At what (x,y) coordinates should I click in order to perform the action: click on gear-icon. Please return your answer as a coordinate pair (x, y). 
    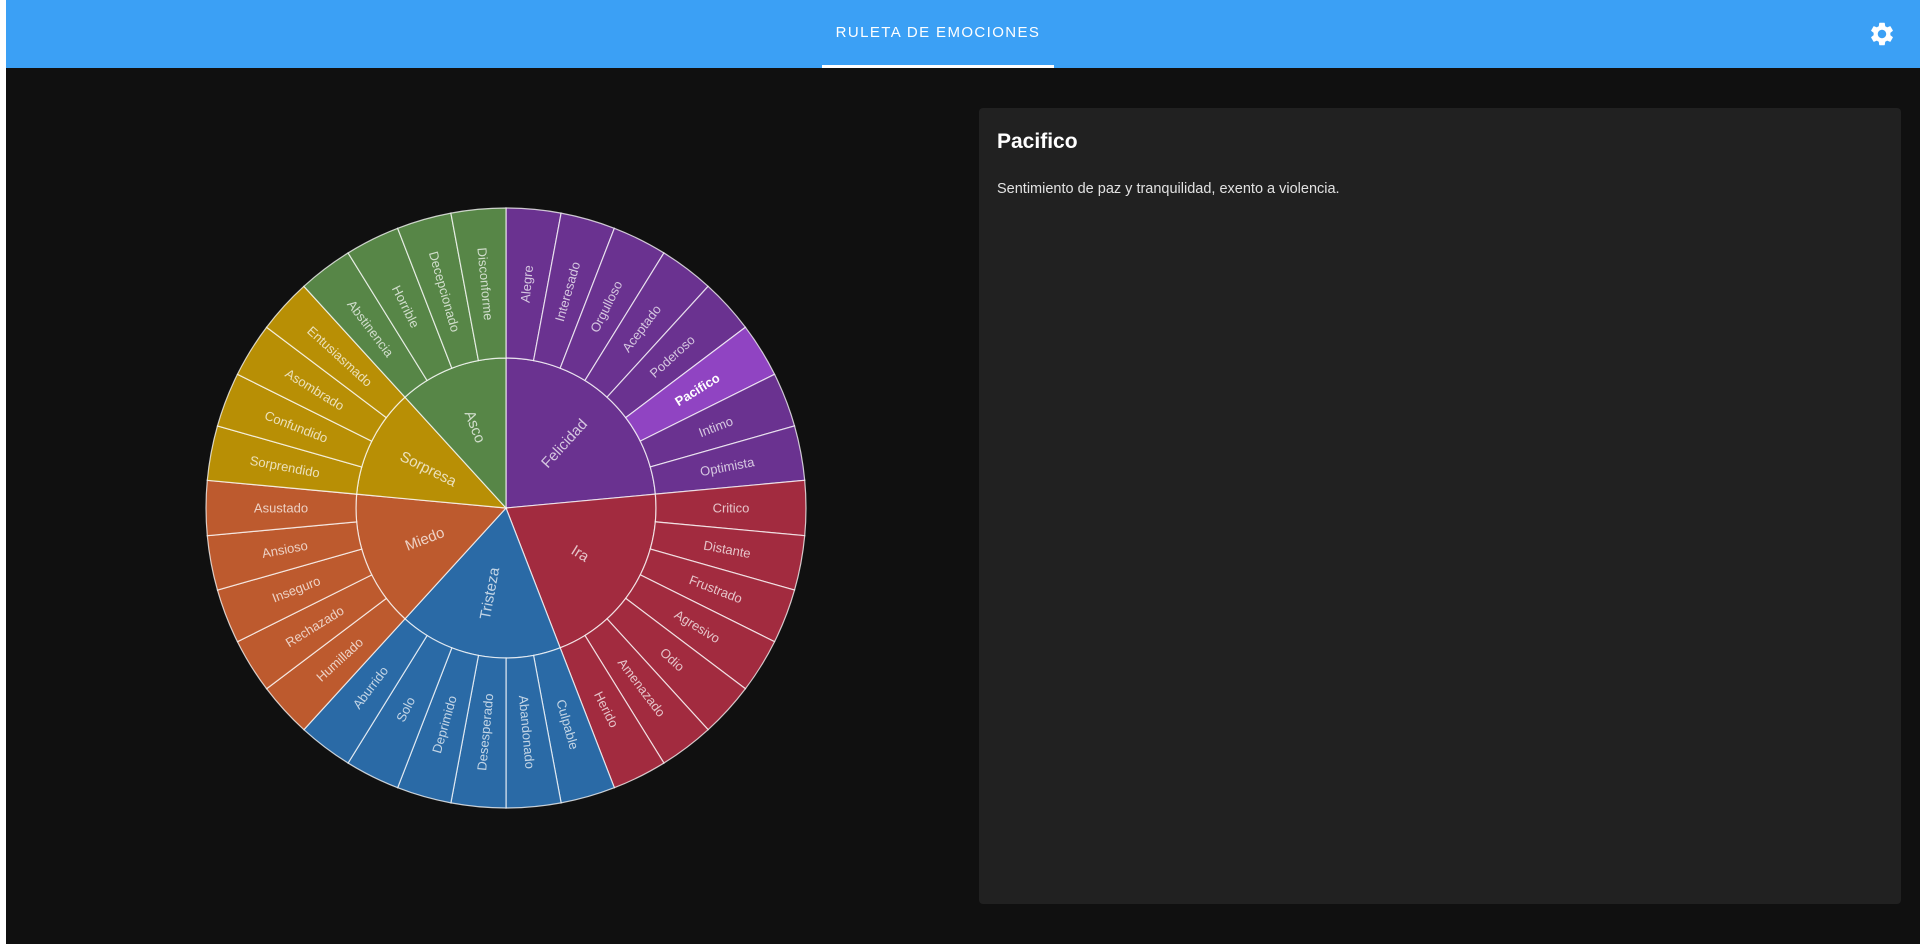
    Looking at the image, I should click on (1882, 34).